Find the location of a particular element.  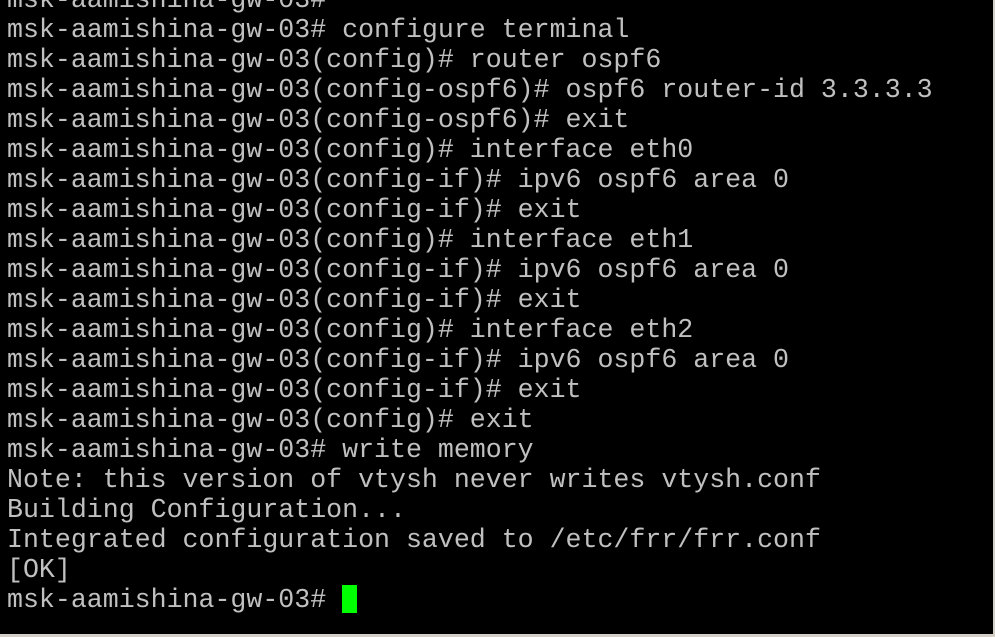

terminal-prompt: msk-aamishina-gw-03# is located at coordinates (167, 600).